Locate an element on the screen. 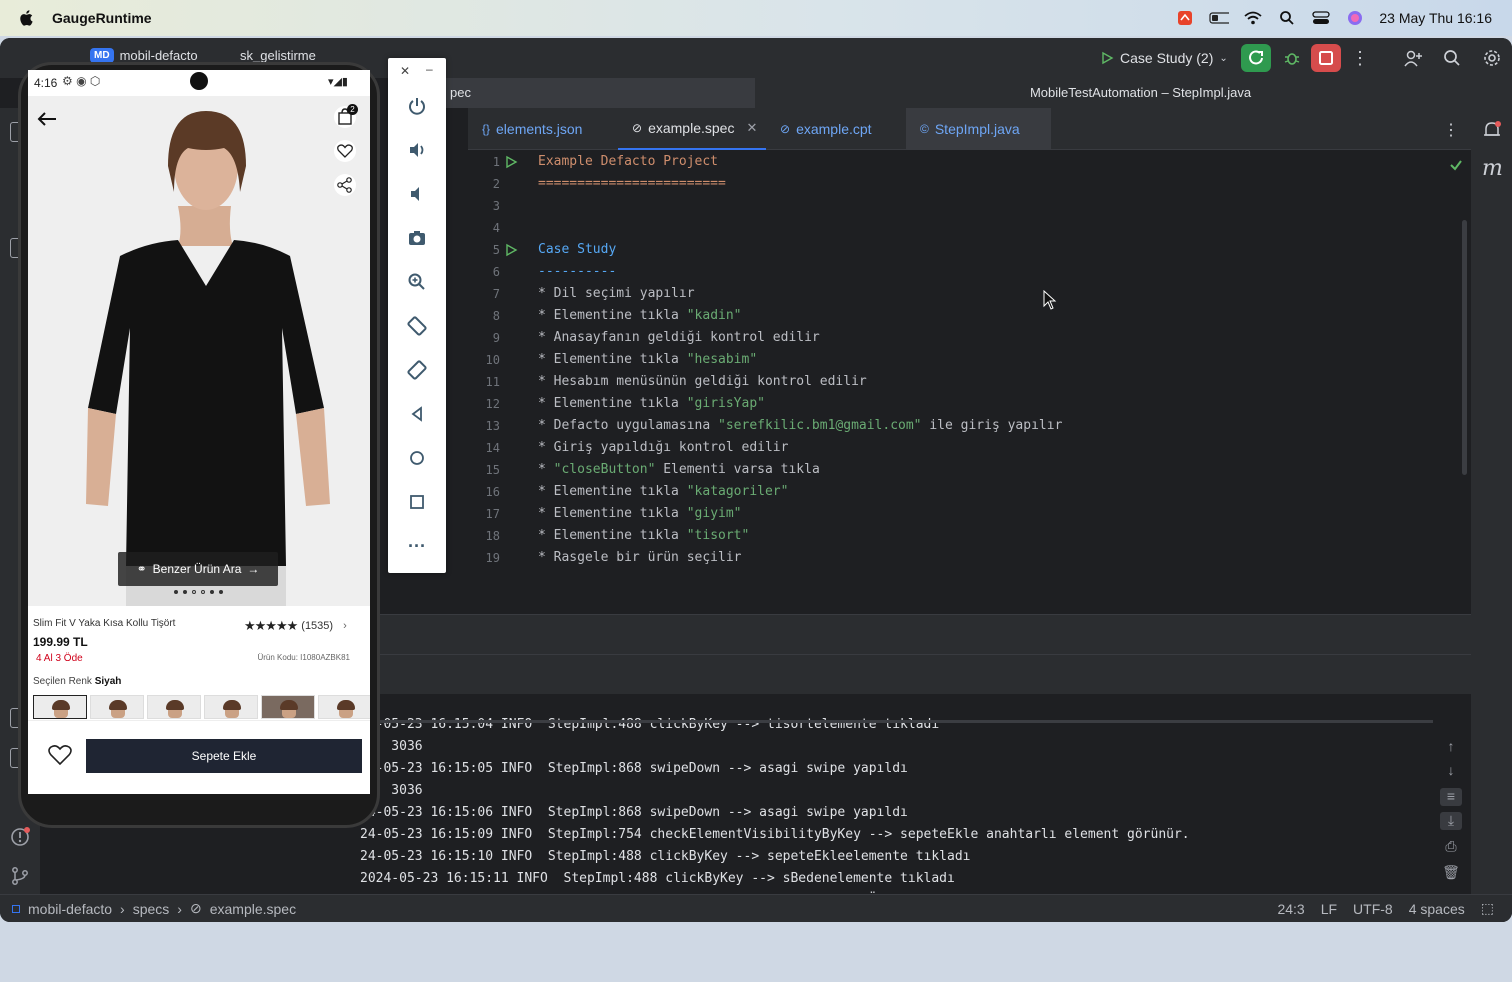  code-line: 9 * Anasayfanın geldiği kontrol edilir is located at coordinates (969, 338).